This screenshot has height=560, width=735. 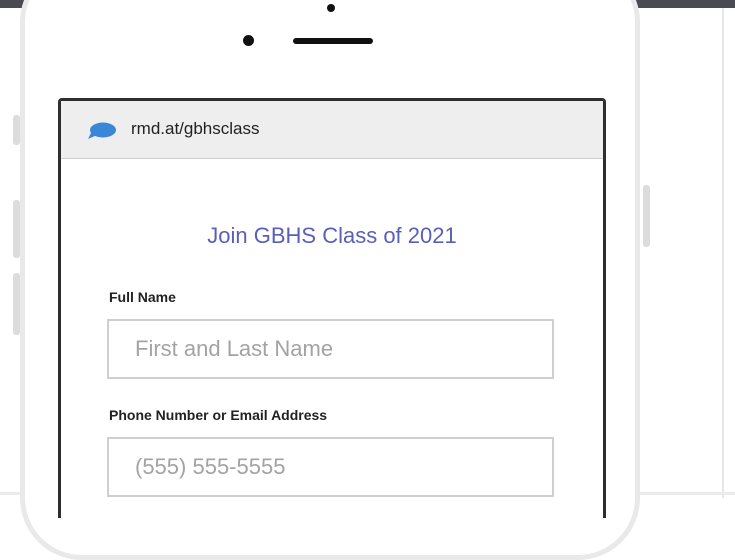 I want to click on volume-up-button, so click(x=16, y=229).